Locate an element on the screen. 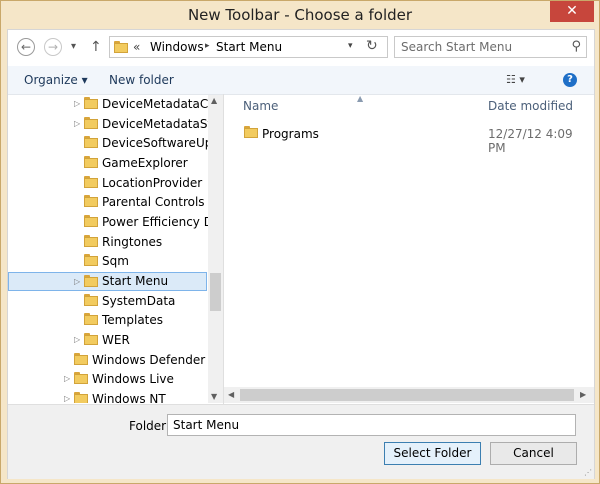  folder-name-input is located at coordinates (371, 425).